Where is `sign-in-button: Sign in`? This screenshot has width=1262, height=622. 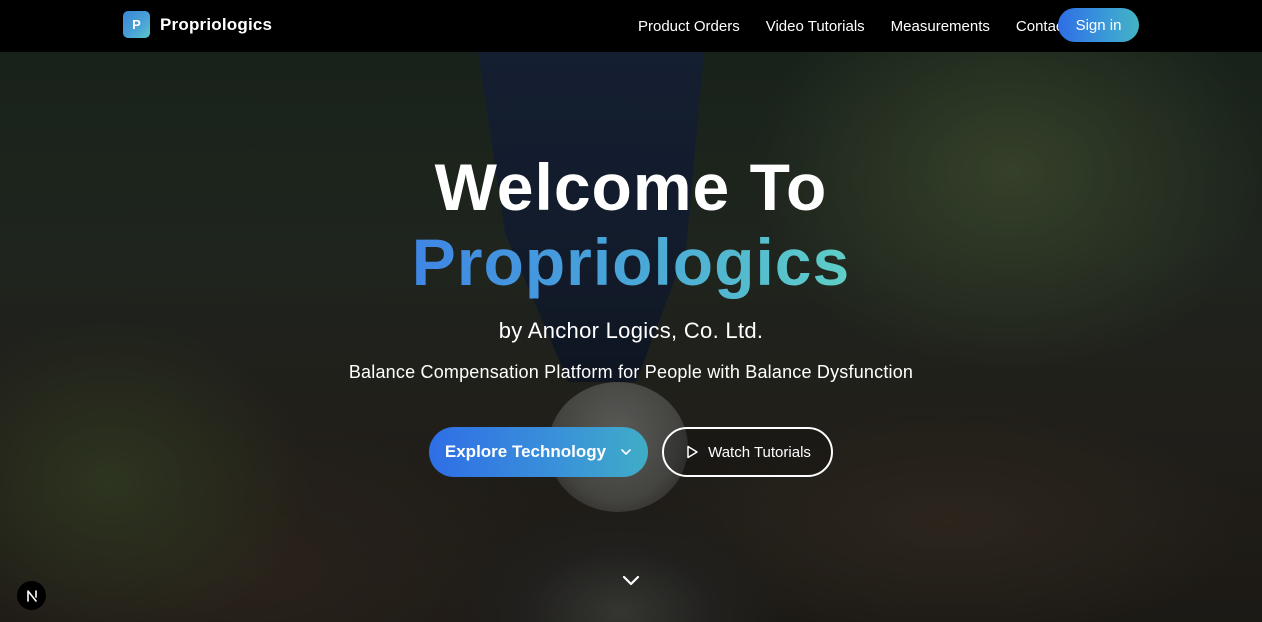
sign-in-button: Sign in is located at coordinates (1098, 25).